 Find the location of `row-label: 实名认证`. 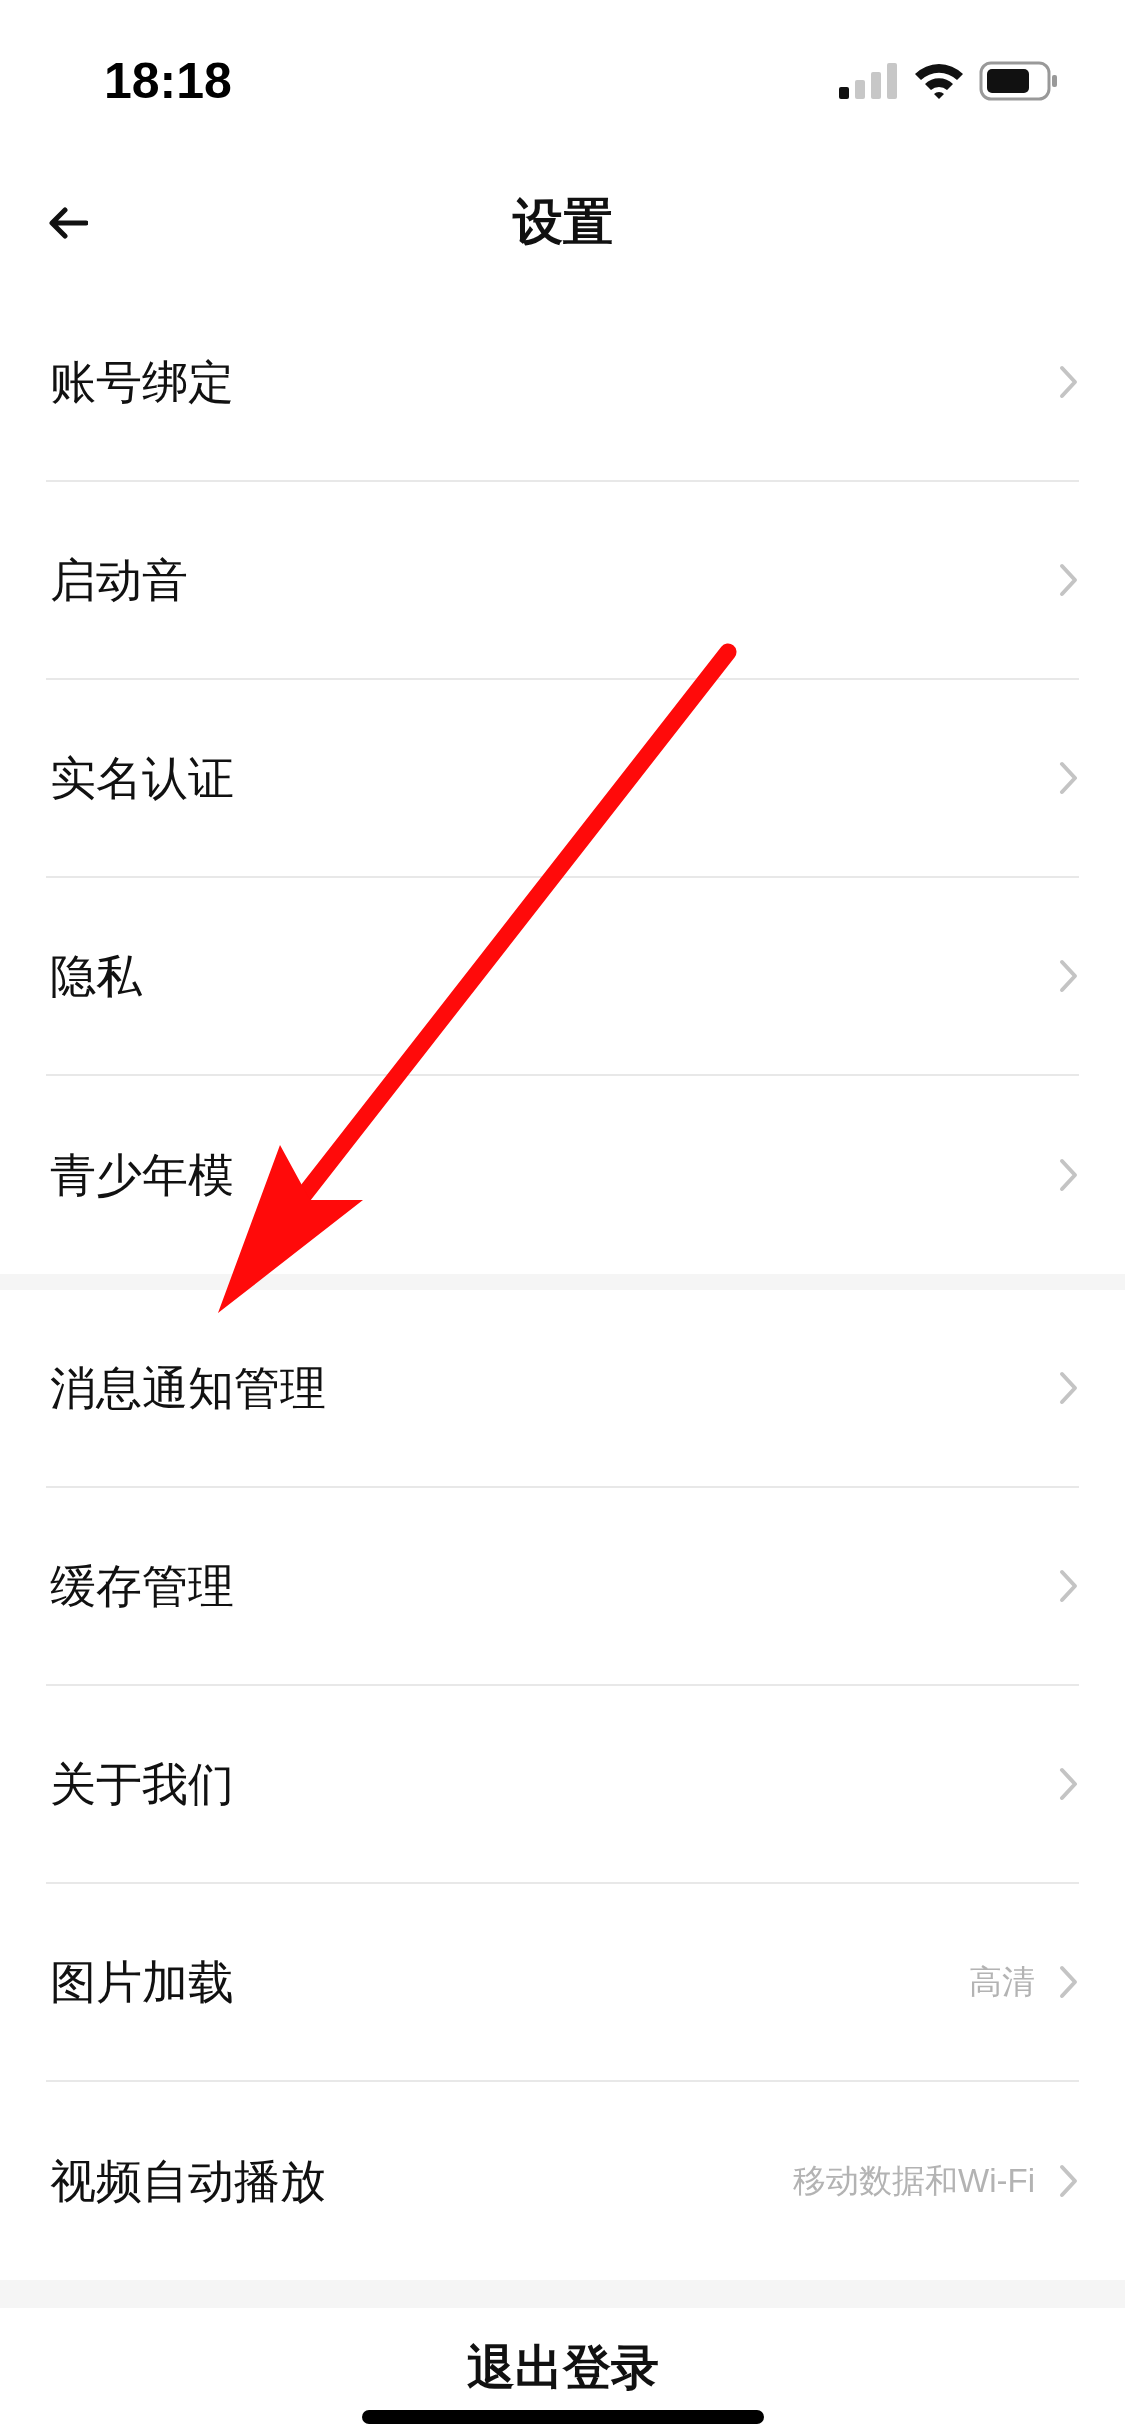

row-label: 实名认证 is located at coordinates (141, 778).